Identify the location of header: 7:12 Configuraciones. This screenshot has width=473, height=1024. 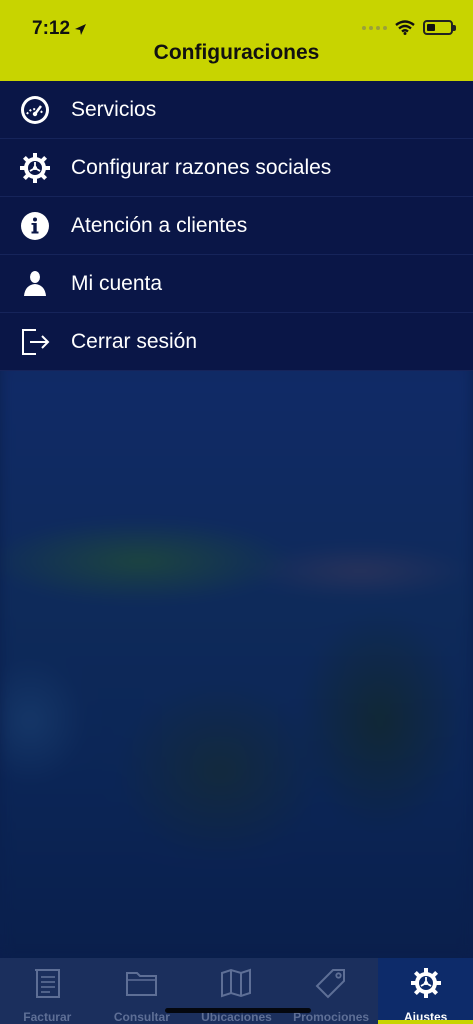
(236, 40).